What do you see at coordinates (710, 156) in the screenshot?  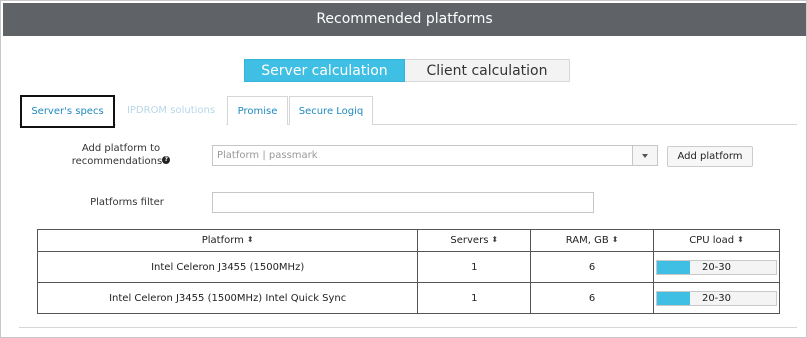 I see `add-platform-button: Add platform` at bounding box center [710, 156].